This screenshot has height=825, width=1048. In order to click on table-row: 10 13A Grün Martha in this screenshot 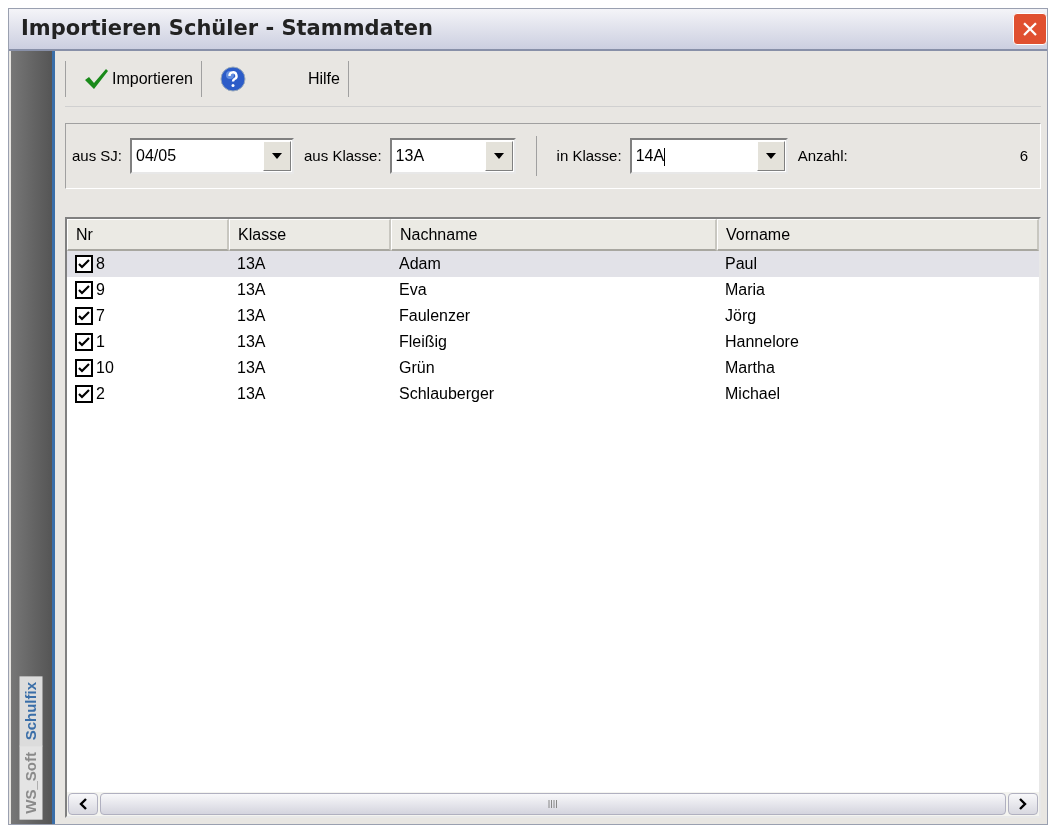, I will do `click(553, 368)`.